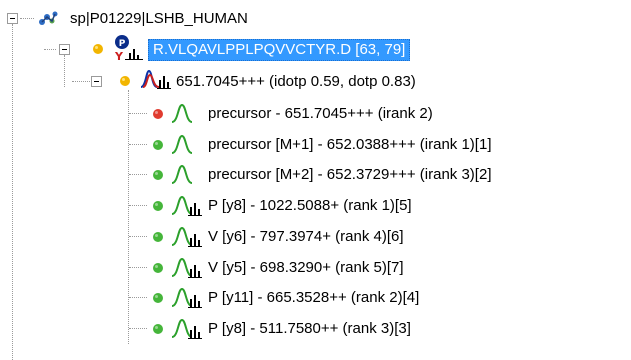 This screenshot has height=360, width=631. I want to click on precursor-spectrum-icon, so click(155, 79).